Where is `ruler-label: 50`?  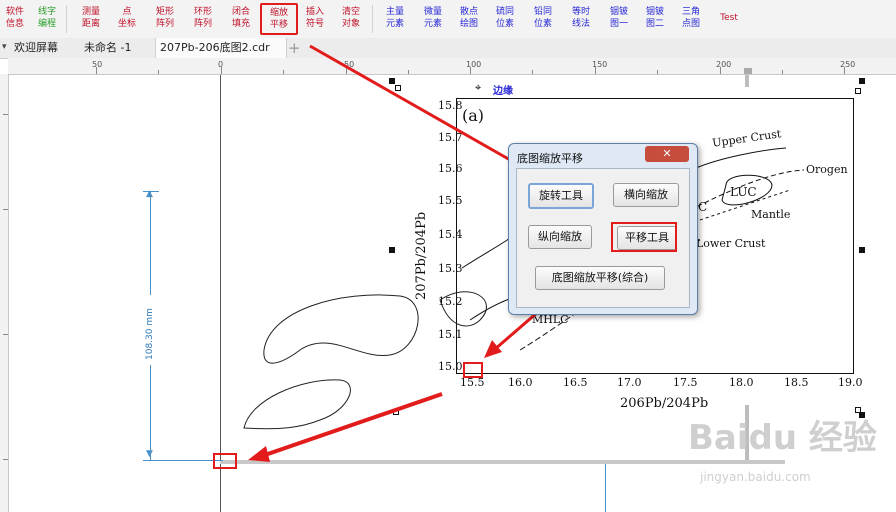 ruler-label: 50 is located at coordinates (97, 64).